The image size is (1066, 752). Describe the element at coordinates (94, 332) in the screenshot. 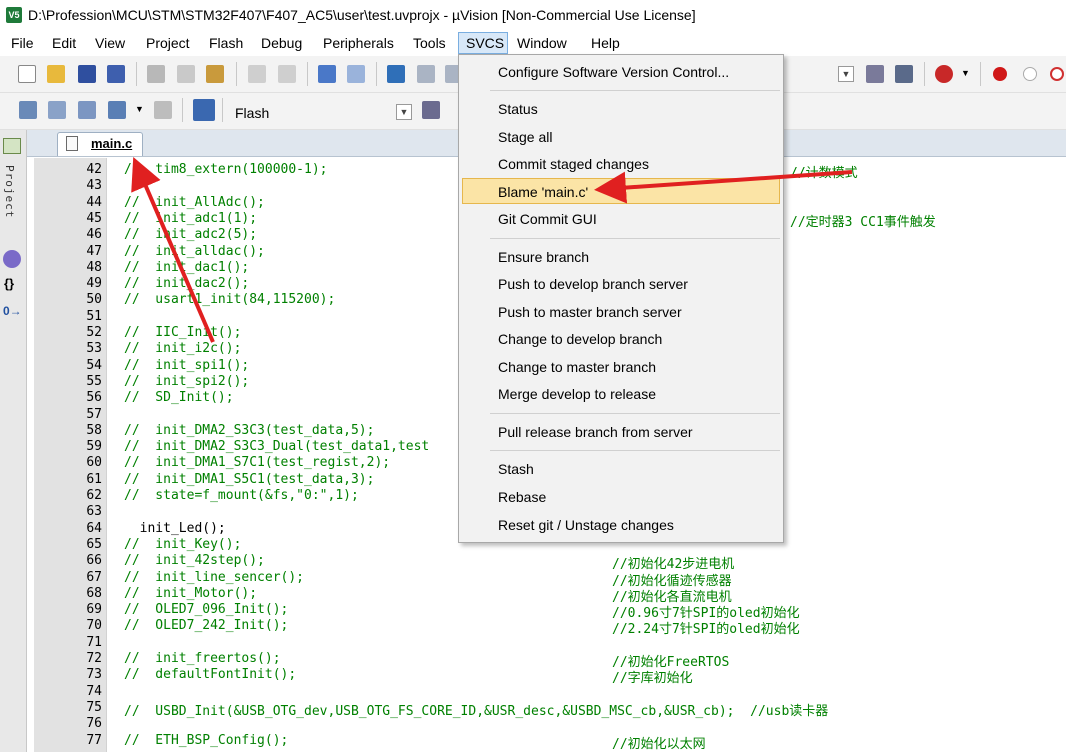

I see `line-number: 52` at that location.